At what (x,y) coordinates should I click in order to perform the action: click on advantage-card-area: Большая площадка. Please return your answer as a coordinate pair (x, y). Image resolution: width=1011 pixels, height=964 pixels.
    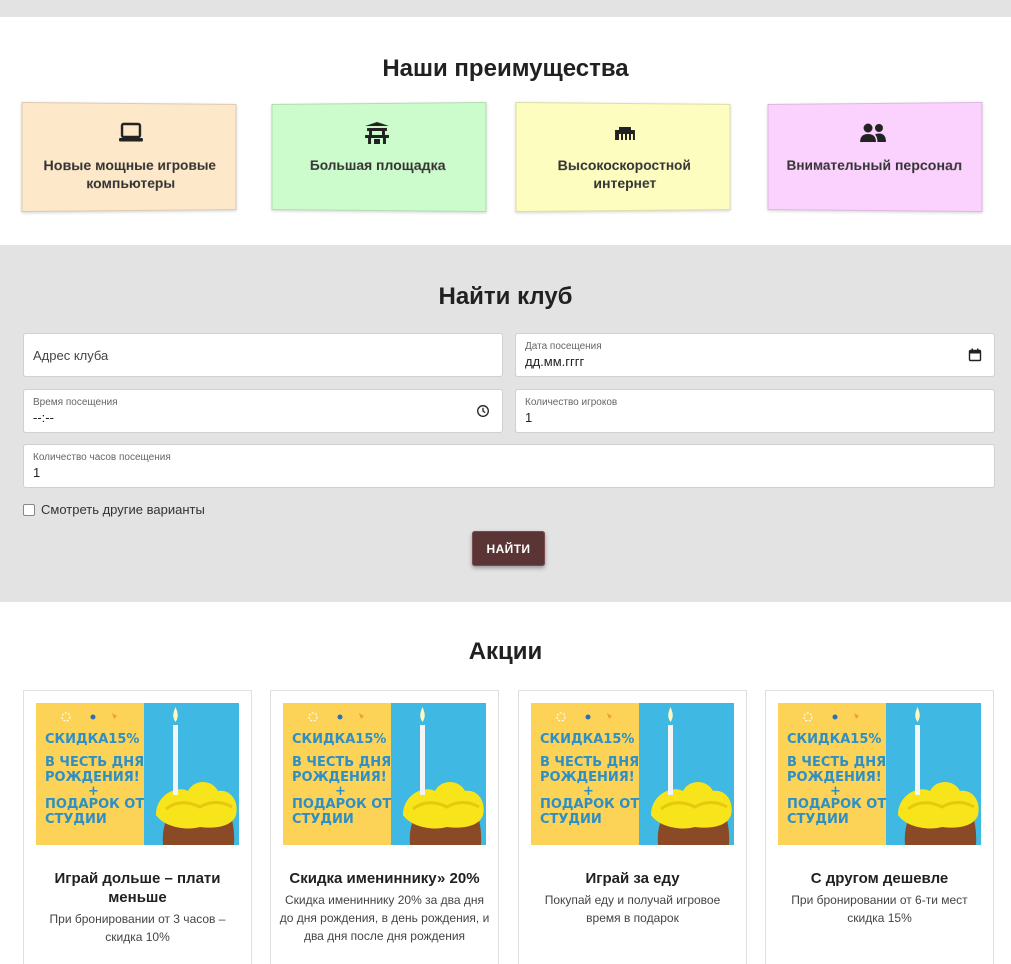
    Looking at the image, I should click on (379, 157).